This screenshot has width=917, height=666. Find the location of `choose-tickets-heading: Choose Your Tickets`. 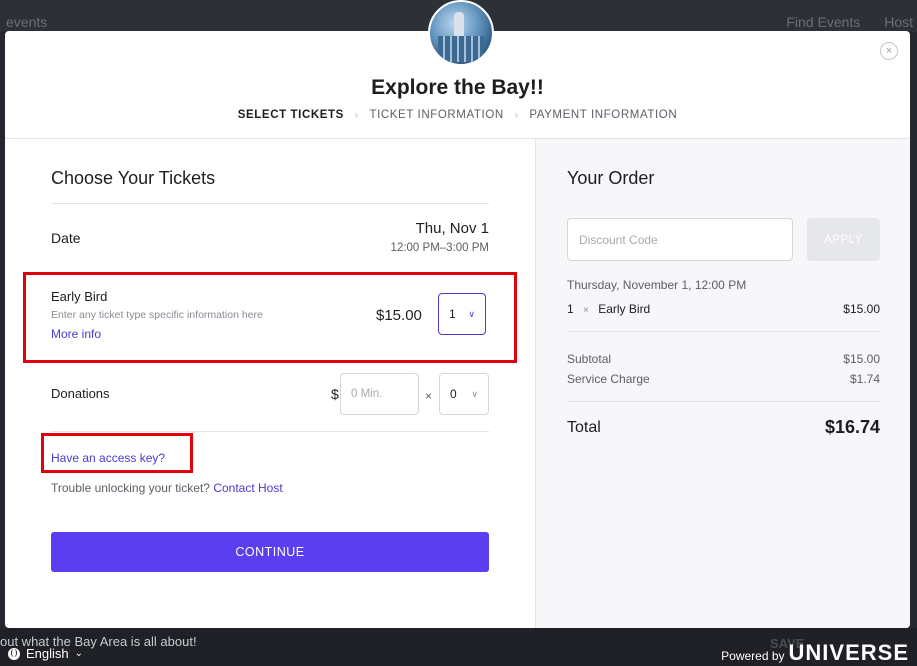

choose-tickets-heading: Choose Your Tickets is located at coordinates (133, 178).